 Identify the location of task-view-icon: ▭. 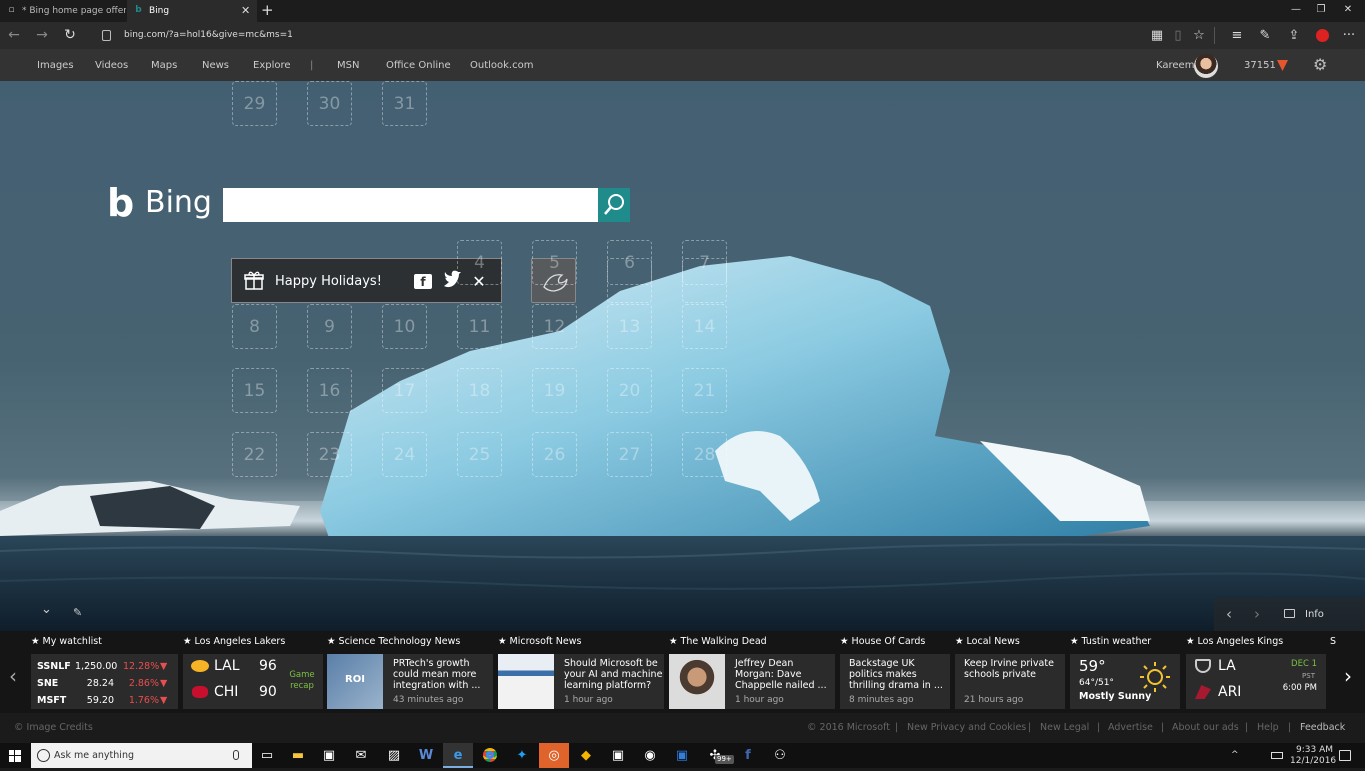
(267, 755).